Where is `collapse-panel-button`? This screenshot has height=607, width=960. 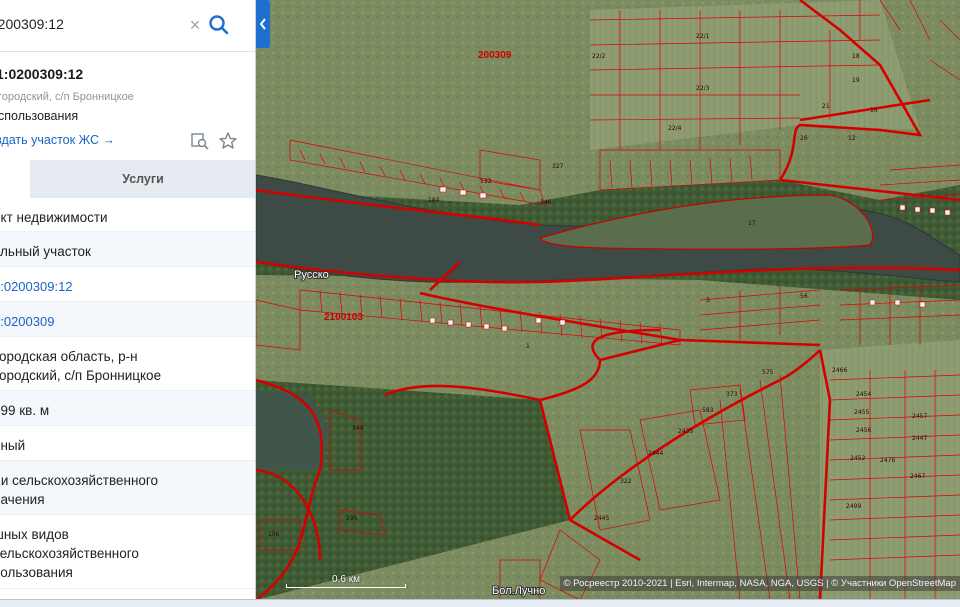 collapse-panel-button is located at coordinates (263, 24).